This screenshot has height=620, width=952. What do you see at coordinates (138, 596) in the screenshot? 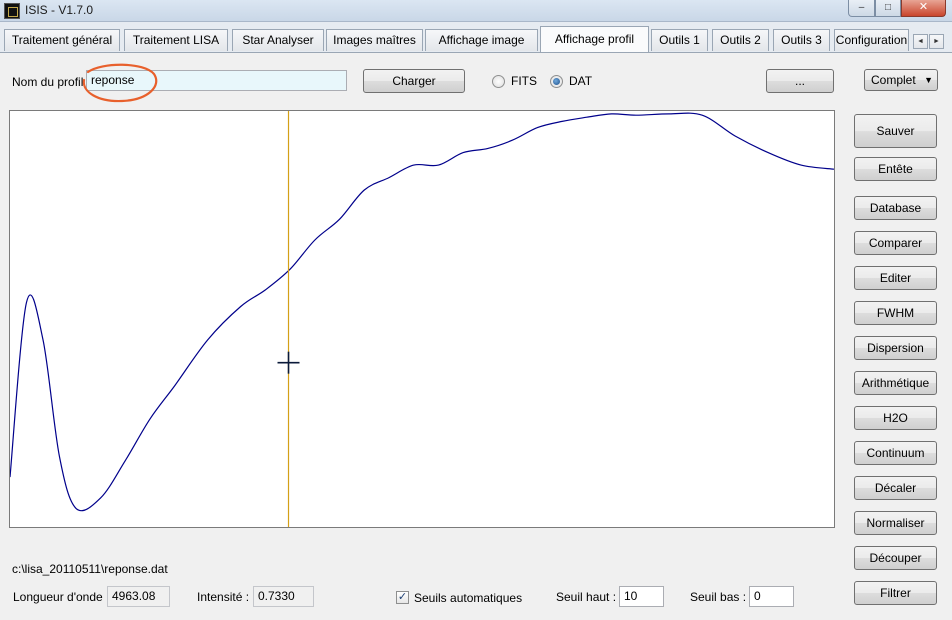
I see `wavelength-value: 4963.08` at bounding box center [138, 596].